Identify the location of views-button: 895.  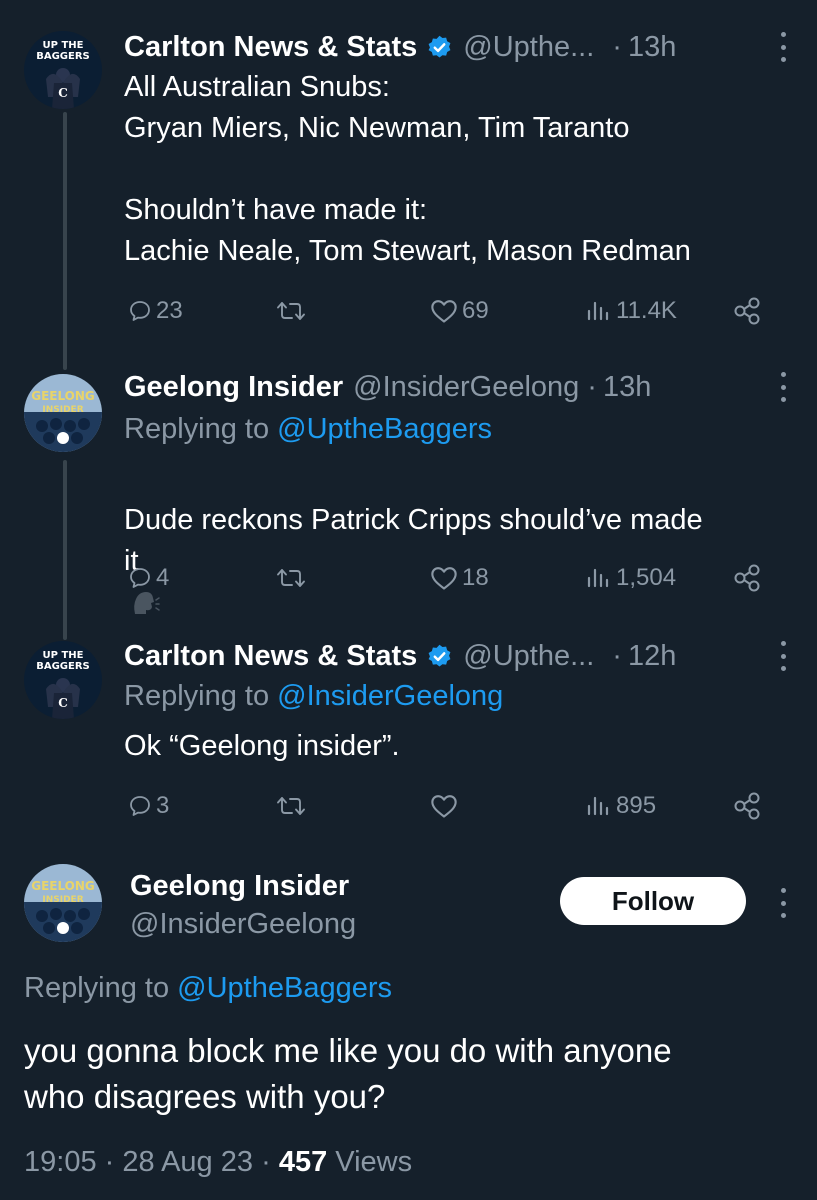
(621, 806).